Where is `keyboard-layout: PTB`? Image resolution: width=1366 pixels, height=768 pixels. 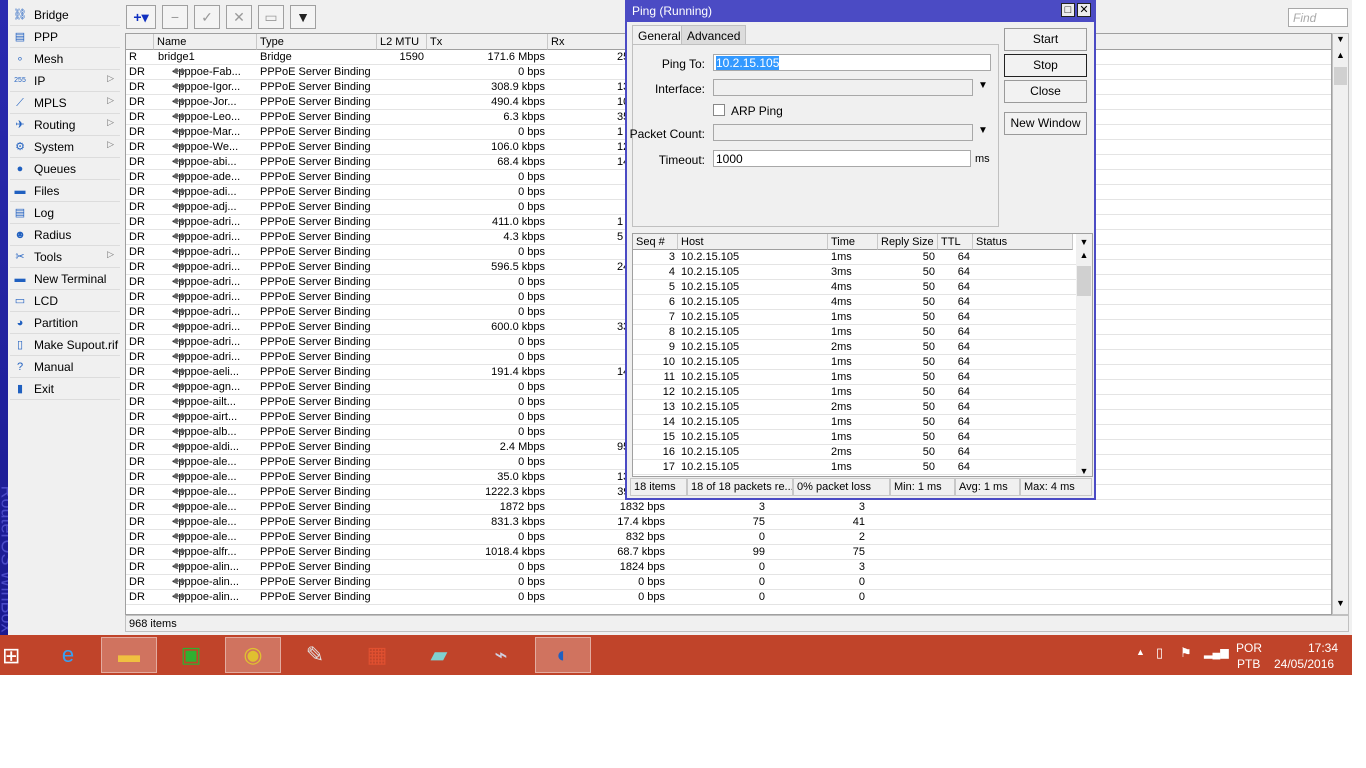 keyboard-layout: PTB is located at coordinates (1248, 664).